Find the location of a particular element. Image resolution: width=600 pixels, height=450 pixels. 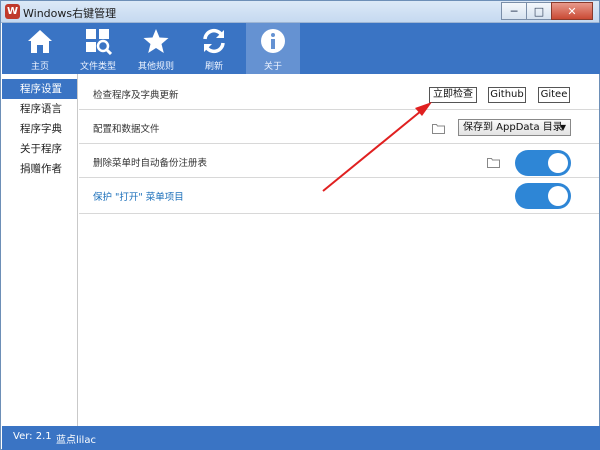

file-types-icon is located at coordinates (99, 42).